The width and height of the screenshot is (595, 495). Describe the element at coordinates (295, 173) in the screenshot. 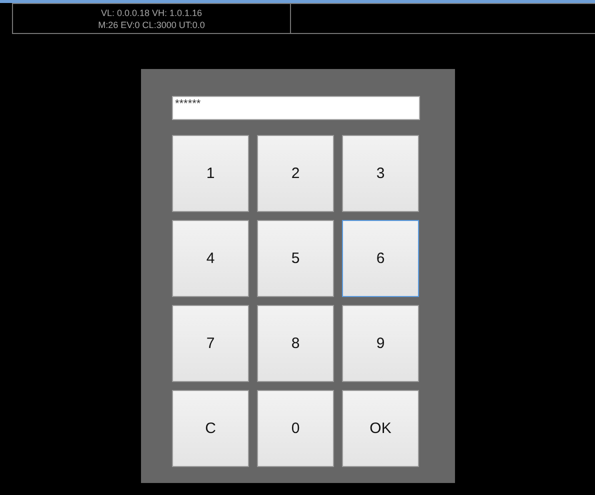

I see `keypad-button: 2` at that location.